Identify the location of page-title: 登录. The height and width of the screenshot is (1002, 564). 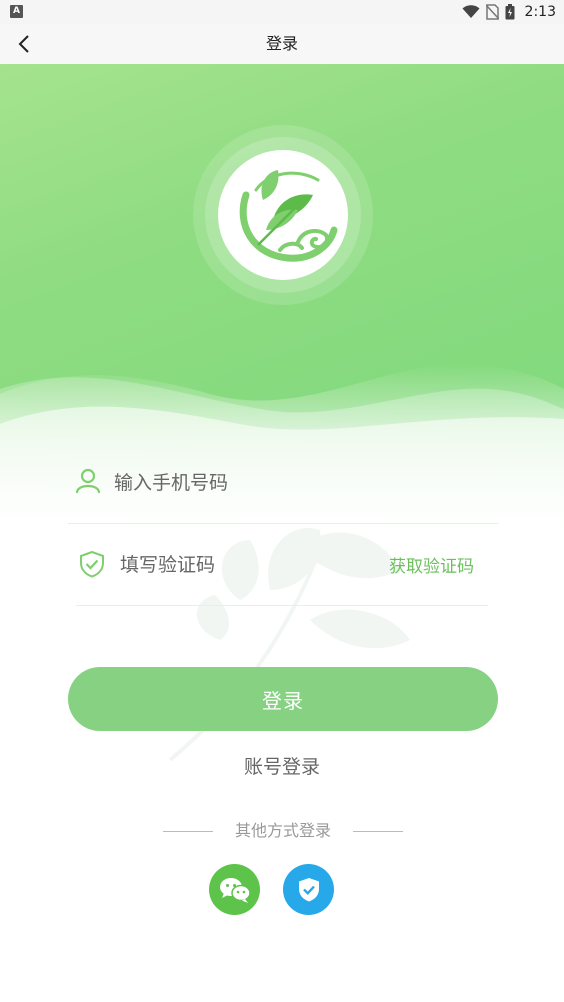
(281, 43).